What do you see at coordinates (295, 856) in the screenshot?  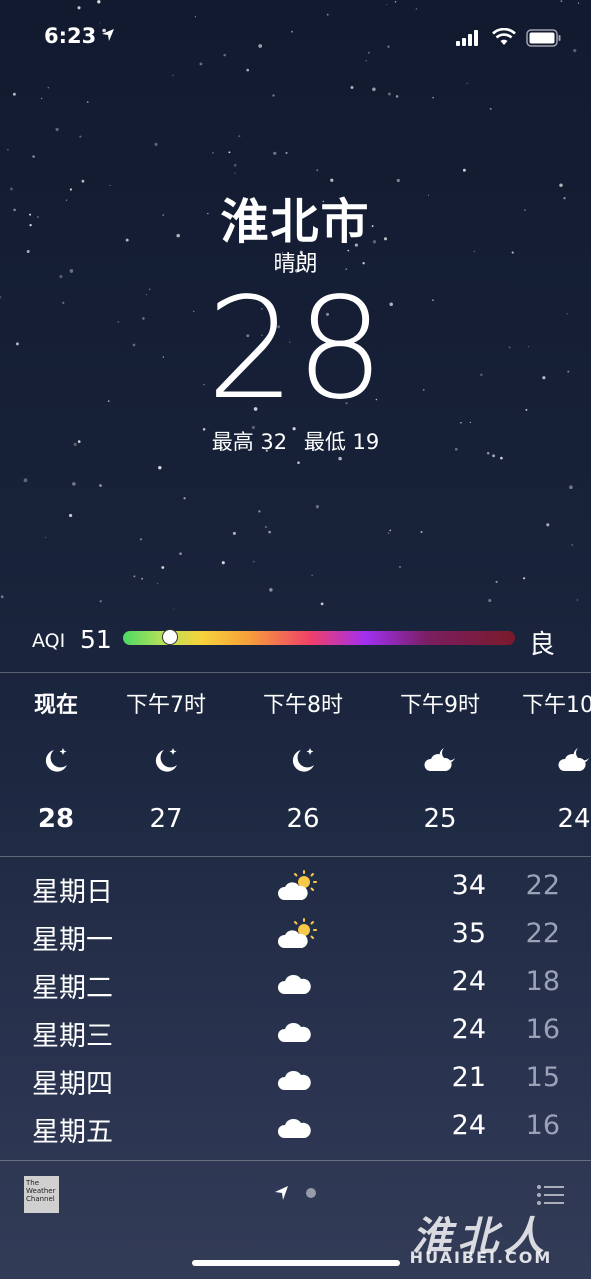 I see `divider` at bounding box center [295, 856].